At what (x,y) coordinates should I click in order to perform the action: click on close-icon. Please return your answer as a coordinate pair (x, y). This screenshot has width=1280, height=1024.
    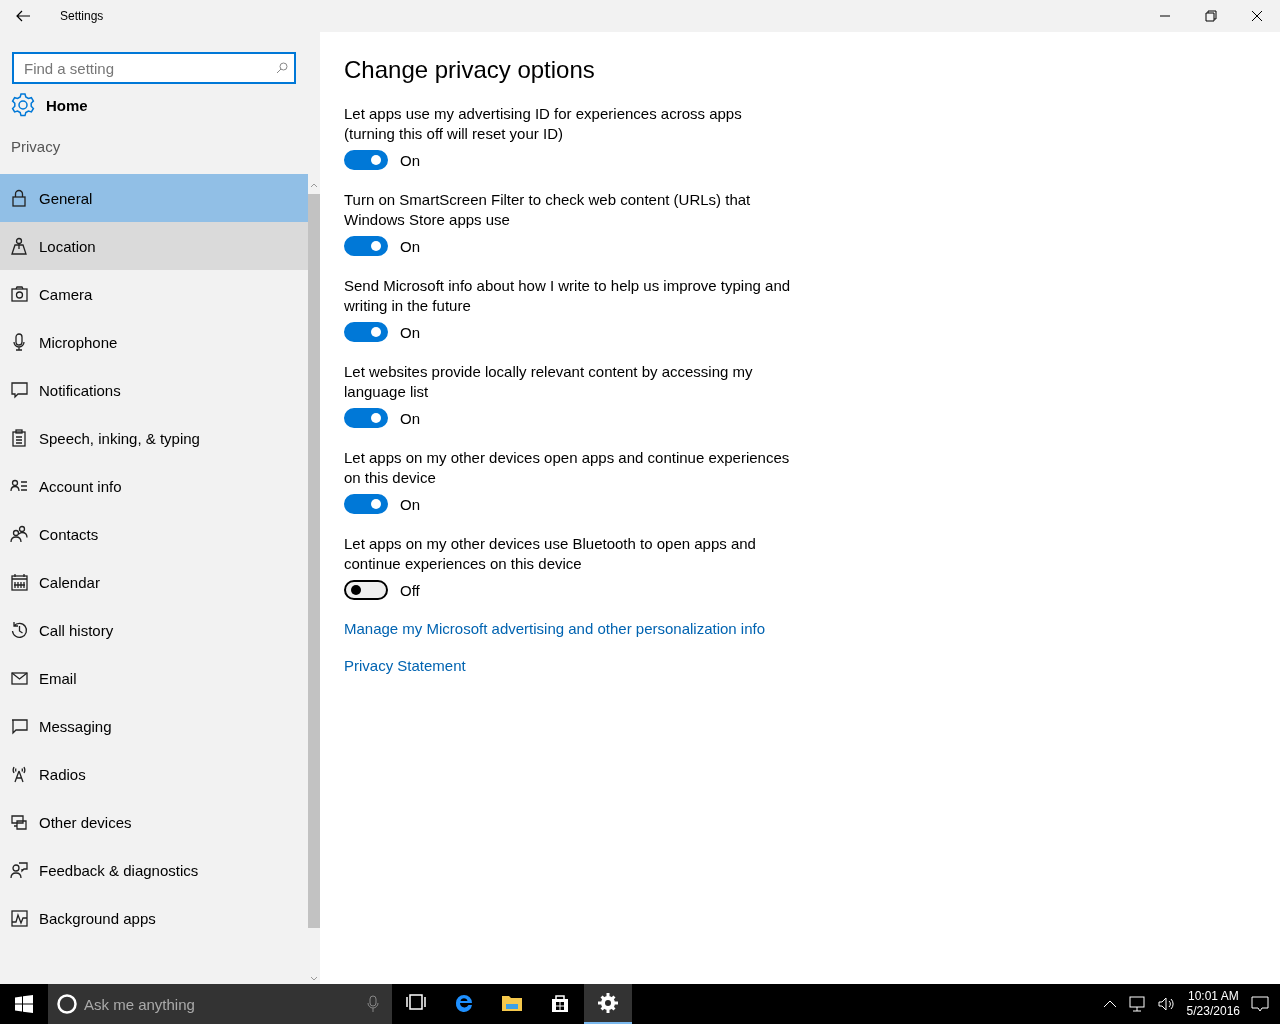
    Looking at the image, I should click on (1257, 16).